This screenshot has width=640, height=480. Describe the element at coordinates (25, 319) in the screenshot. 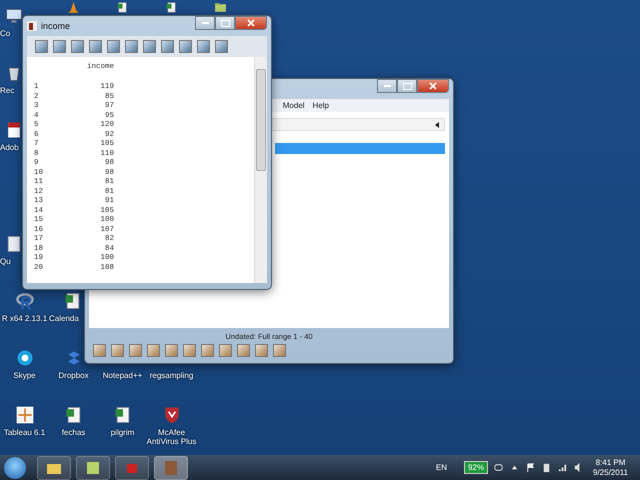

I see `icon-label: R x64 2.13.1` at that location.